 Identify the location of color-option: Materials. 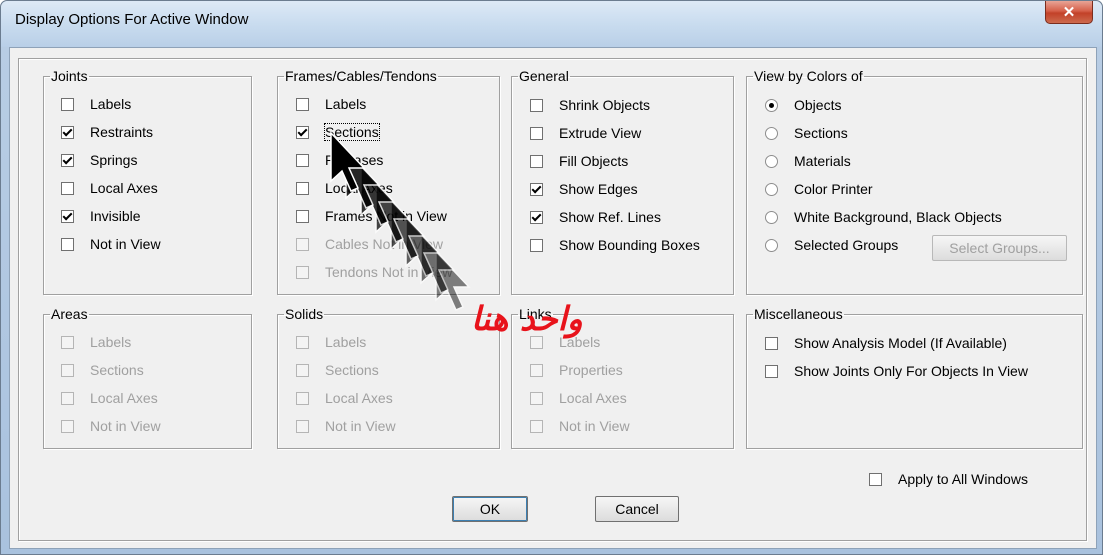
(808, 161).